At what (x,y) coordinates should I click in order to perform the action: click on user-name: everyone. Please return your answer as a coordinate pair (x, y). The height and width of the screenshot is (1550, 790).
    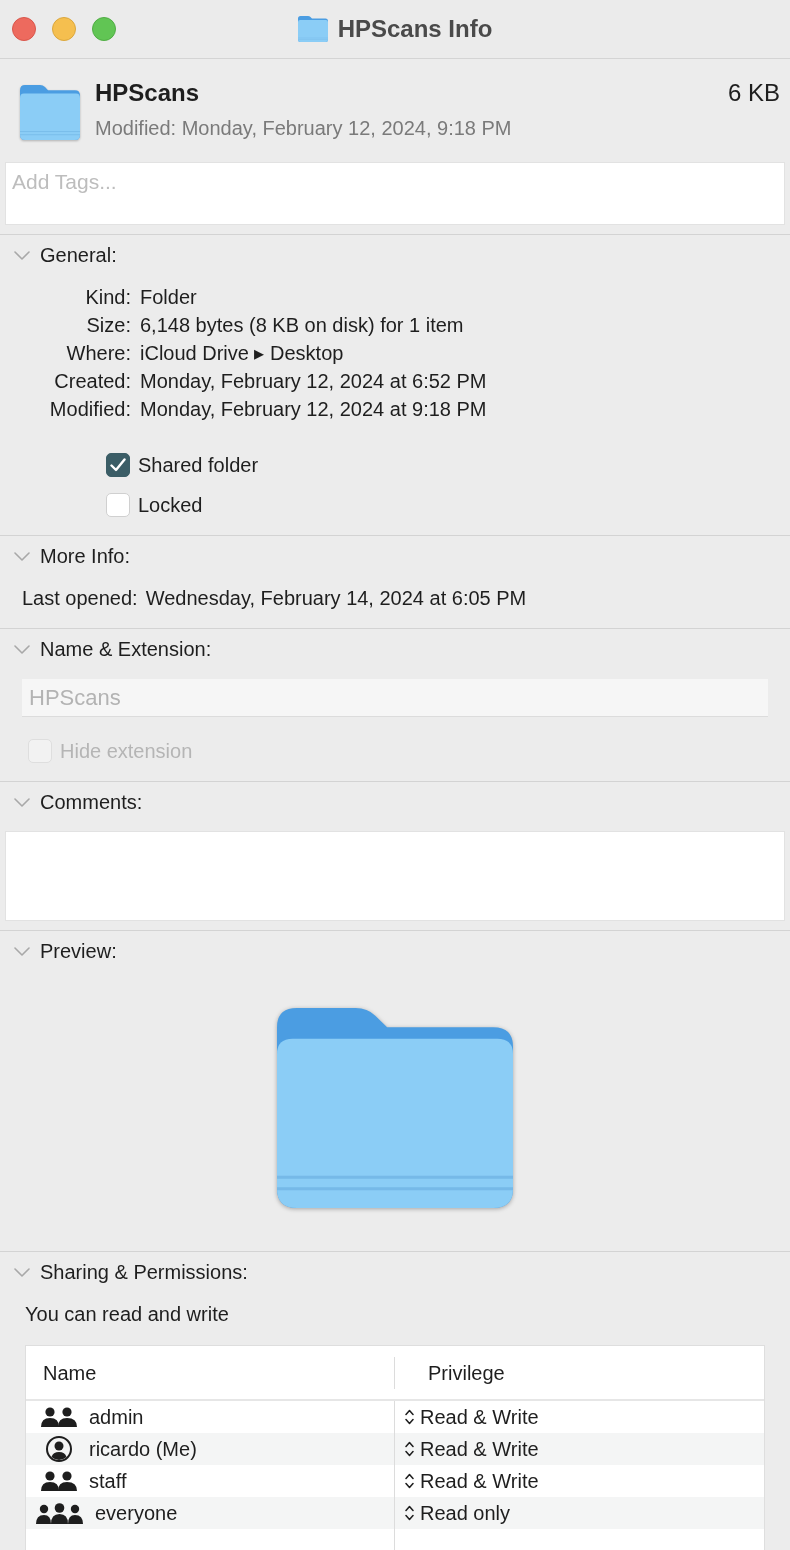
    Looking at the image, I should click on (136, 1513).